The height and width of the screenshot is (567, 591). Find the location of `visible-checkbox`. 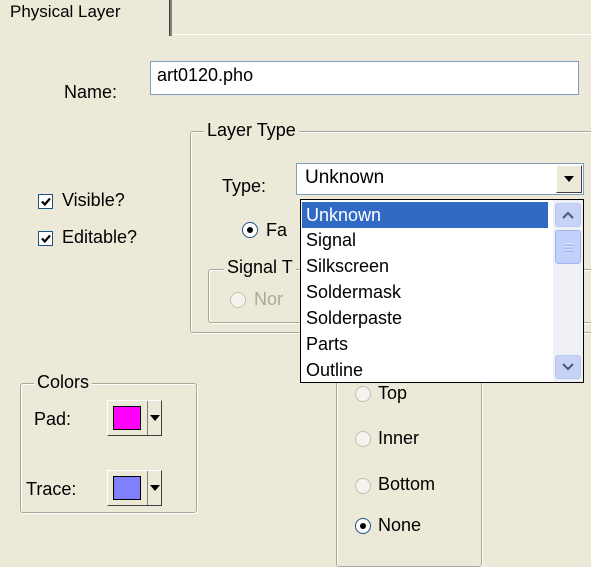

visible-checkbox is located at coordinates (45, 201).